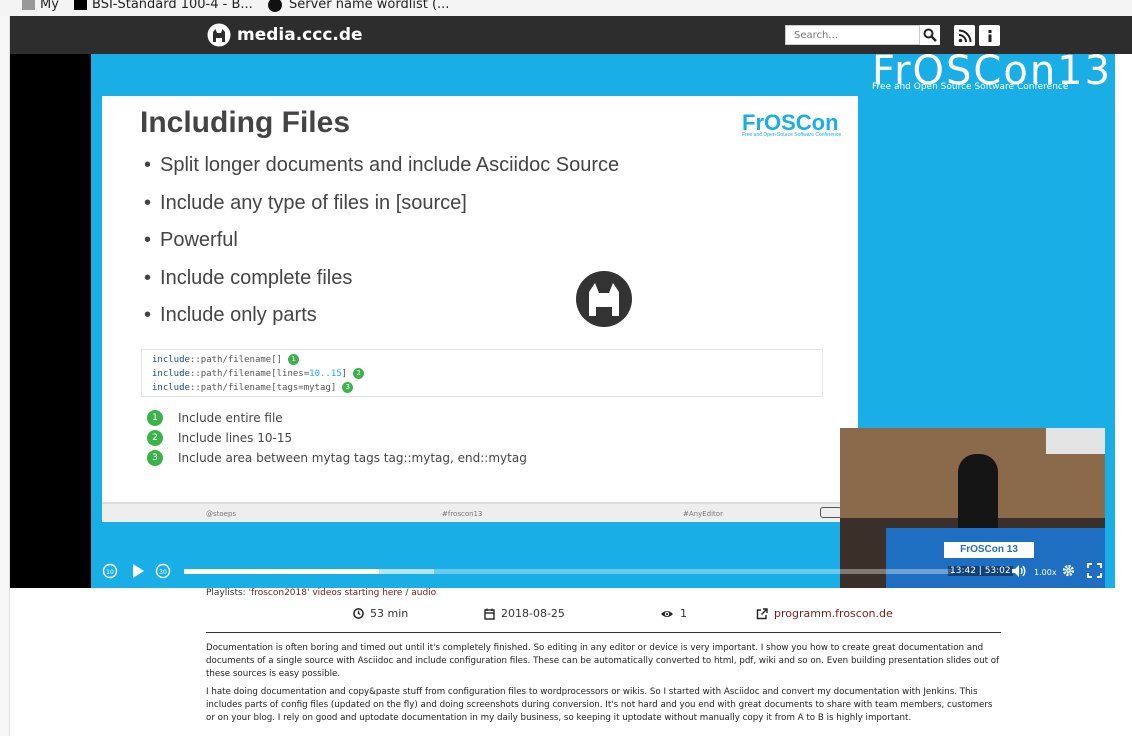  Describe the element at coordinates (80, 5) in the screenshot. I see `document-icon` at that location.